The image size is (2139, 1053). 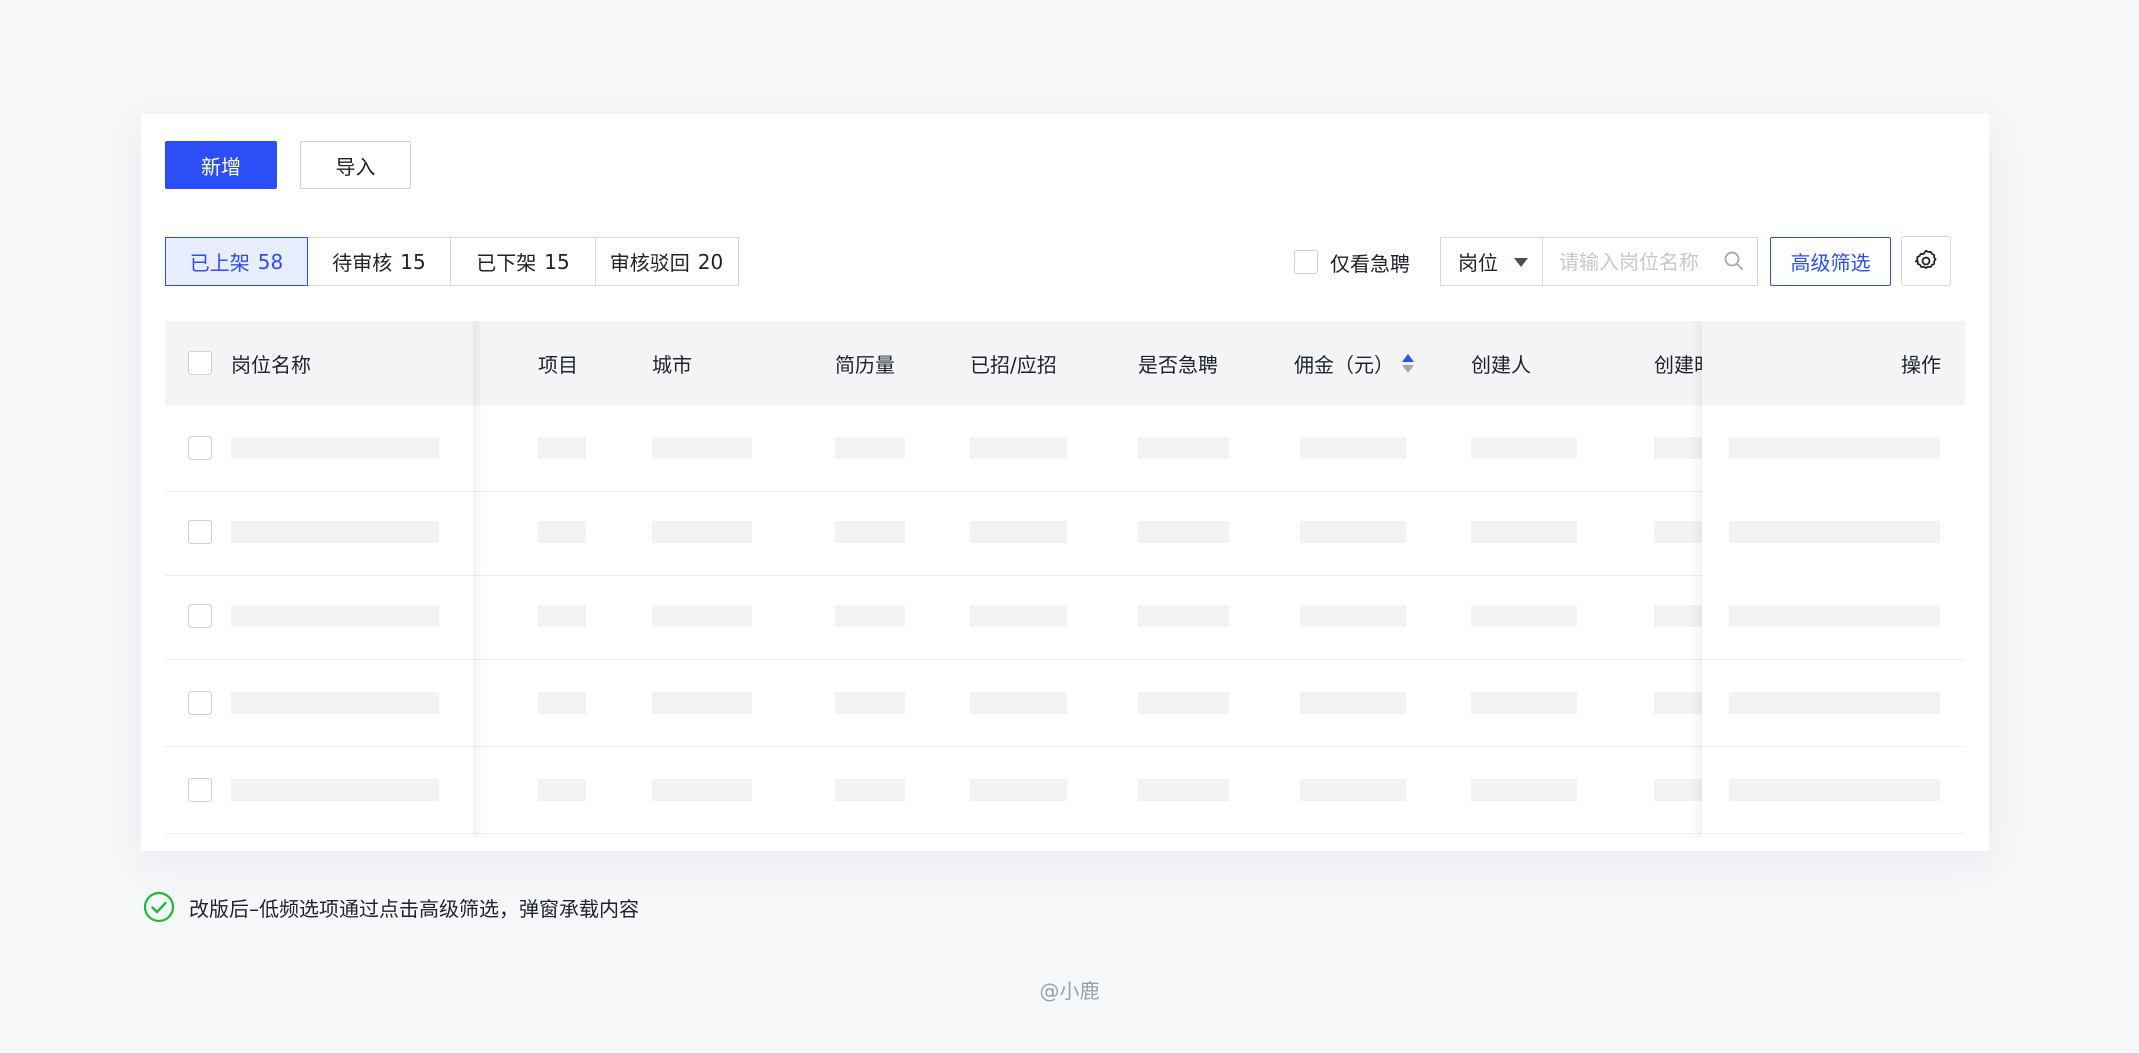 What do you see at coordinates (1408, 368) in the screenshot?
I see `sort-descending-icon` at bounding box center [1408, 368].